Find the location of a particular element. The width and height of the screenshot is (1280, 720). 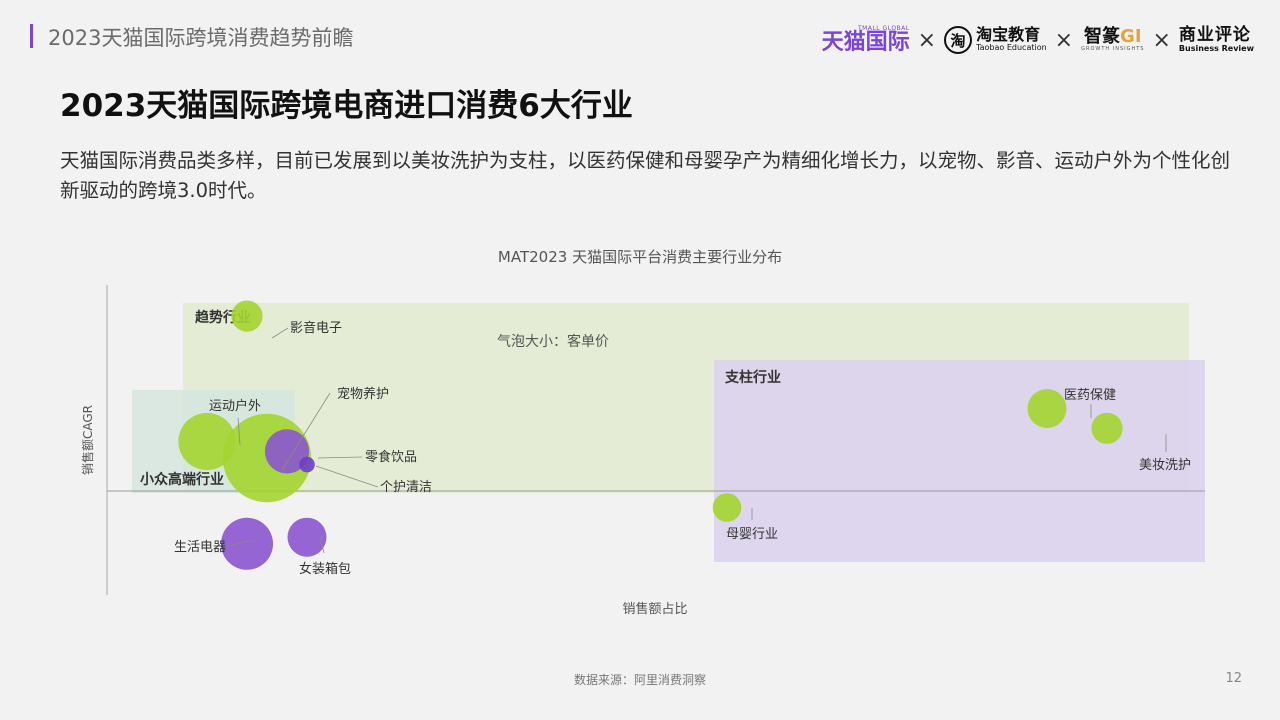

x-axis-label: 销售额占比 is located at coordinates (654, 609).